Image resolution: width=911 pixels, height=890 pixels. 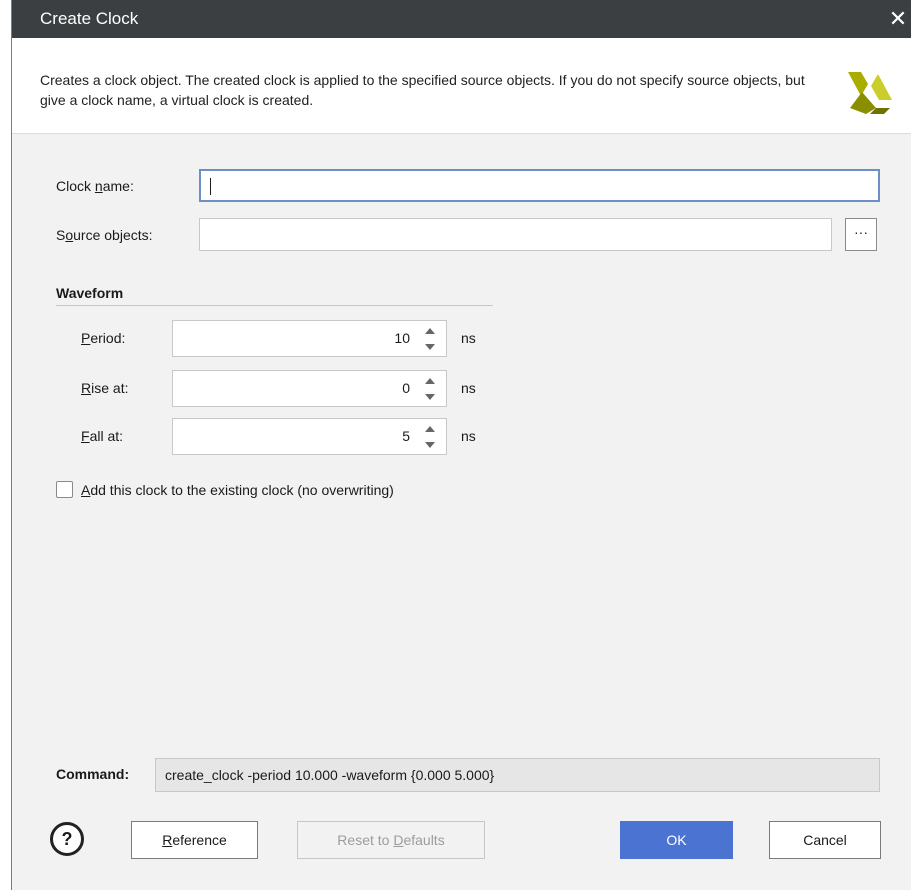 I want to click on period-spinner: 10, so click(x=309, y=338).